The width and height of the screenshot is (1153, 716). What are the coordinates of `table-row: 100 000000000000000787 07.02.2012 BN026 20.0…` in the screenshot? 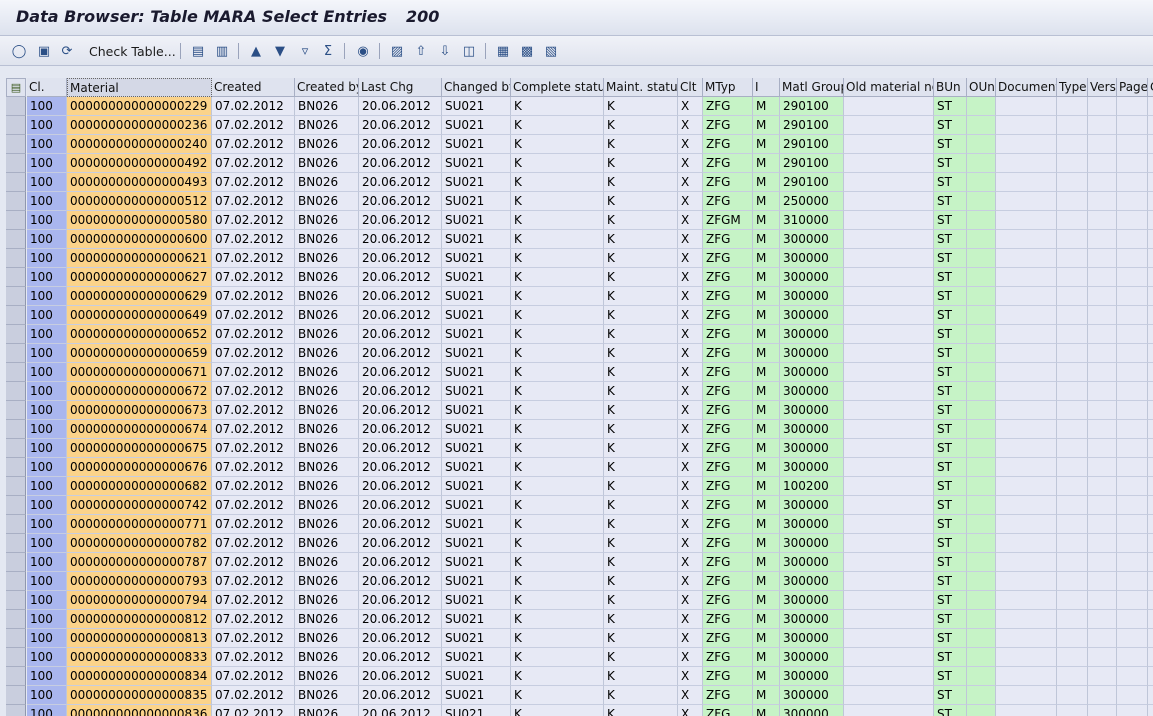 It's located at (576, 562).